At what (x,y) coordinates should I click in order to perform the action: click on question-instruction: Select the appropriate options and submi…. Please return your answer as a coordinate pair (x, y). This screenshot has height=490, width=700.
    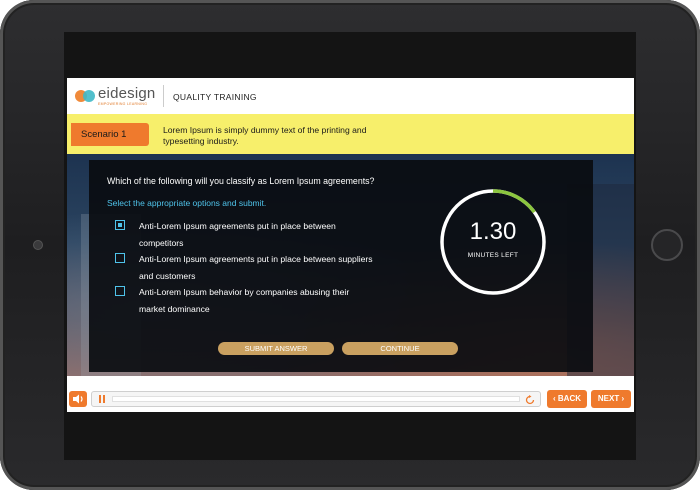
    Looking at the image, I should click on (187, 203).